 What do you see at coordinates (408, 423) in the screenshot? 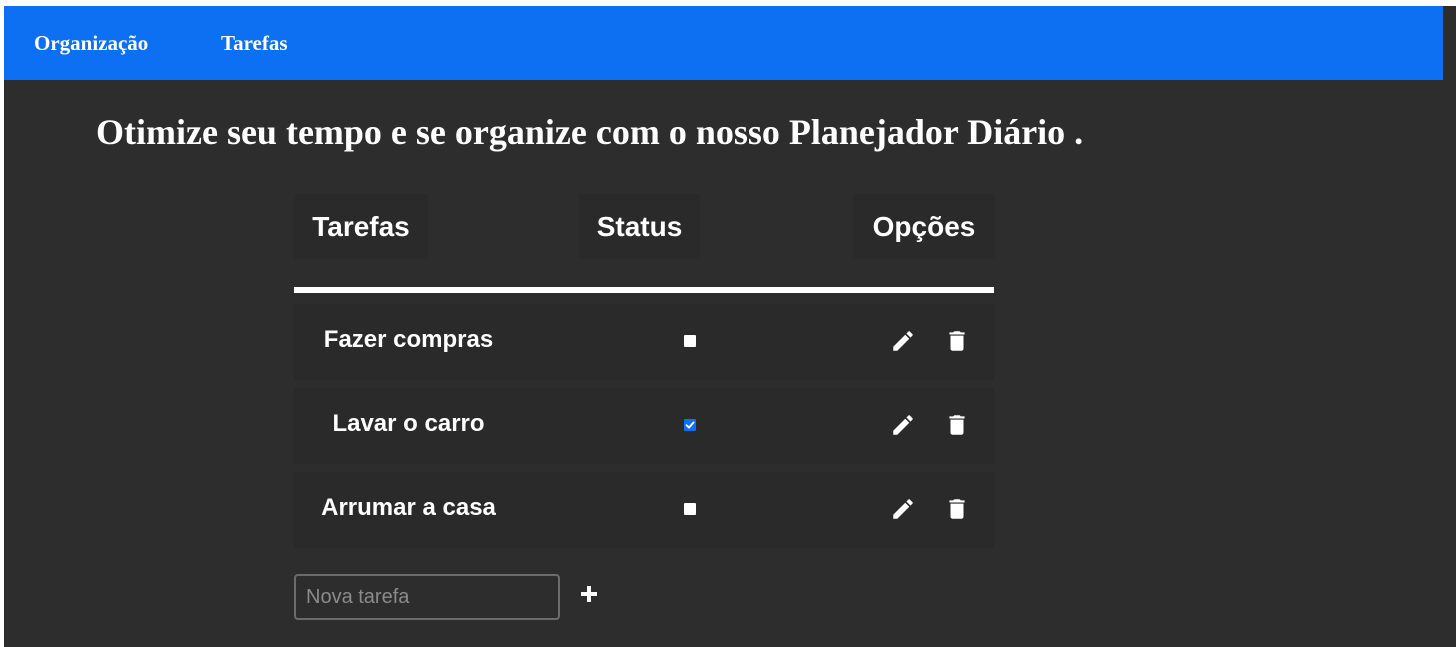
I see `task-name: Lavar o carro` at bounding box center [408, 423].